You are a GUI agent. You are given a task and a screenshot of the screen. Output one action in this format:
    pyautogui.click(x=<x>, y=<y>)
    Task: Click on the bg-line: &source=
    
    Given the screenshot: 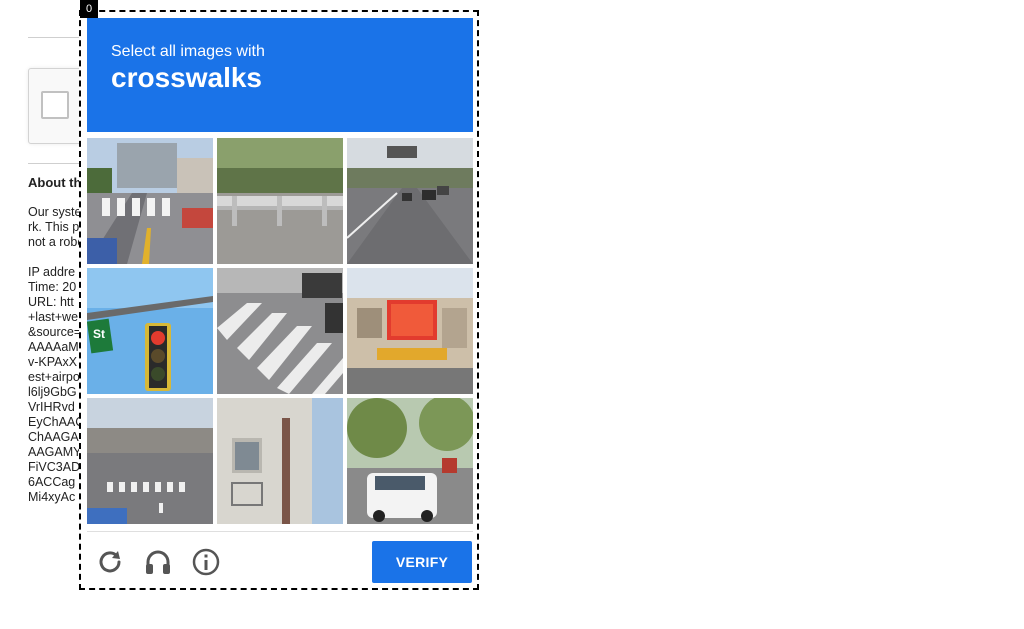 What is the action you would take?
    pyautogui.click(x=55, y=332)
    